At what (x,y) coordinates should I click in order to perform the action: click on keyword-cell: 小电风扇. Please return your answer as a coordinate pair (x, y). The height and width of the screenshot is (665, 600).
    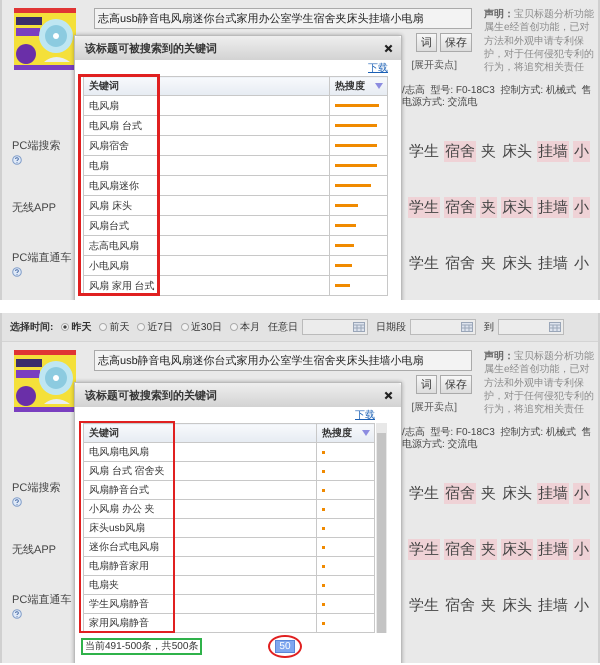
    Looking at the image, I should click on (207, 266).